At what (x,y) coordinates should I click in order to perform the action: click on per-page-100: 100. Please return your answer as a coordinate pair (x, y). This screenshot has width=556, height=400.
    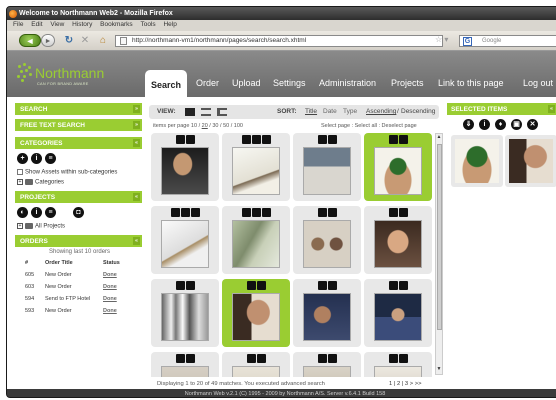
    Looking at the image, I should click on (238, 126).